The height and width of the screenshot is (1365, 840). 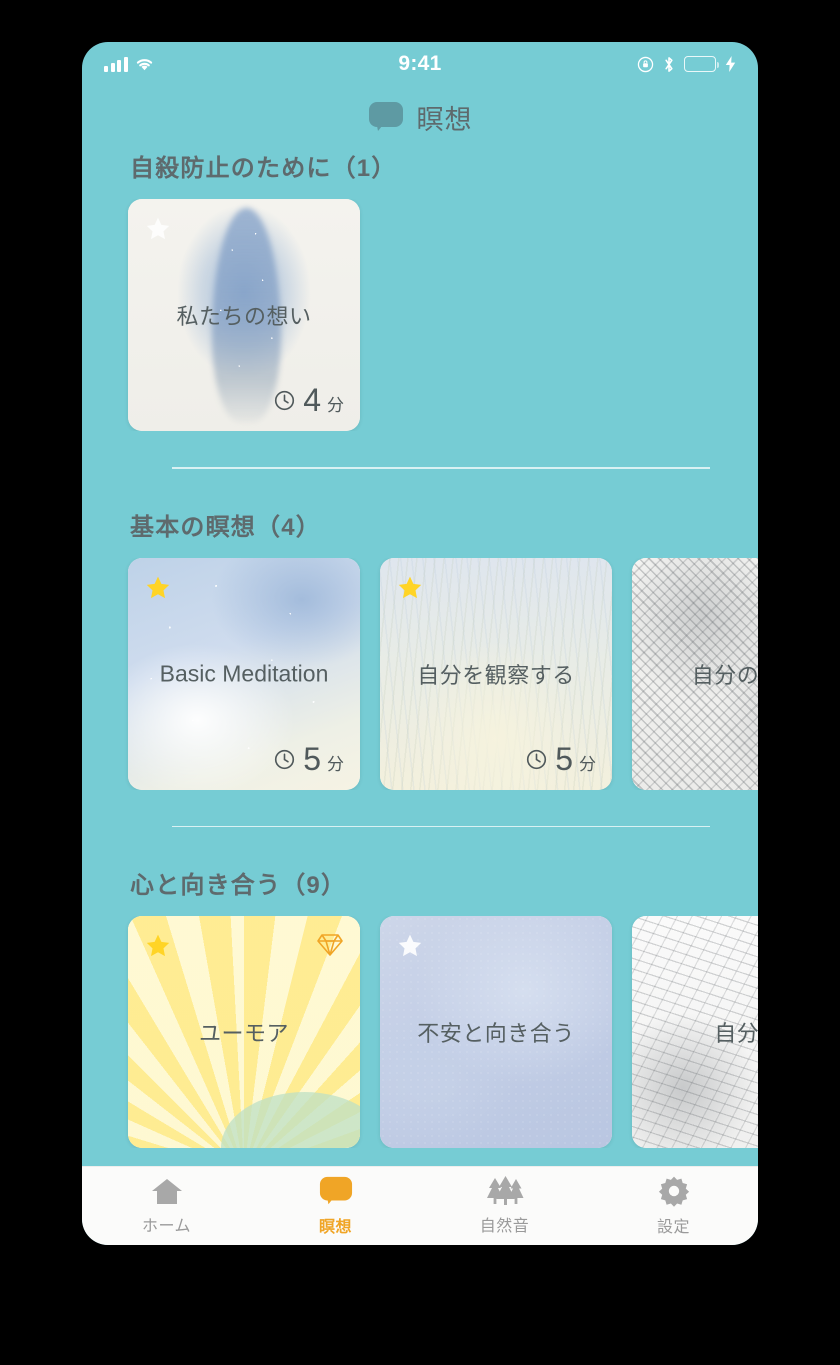 What do you see at coordinates (702, 64) in the screenshot?
I see `battery-icon` at bounding box center [702, 64].